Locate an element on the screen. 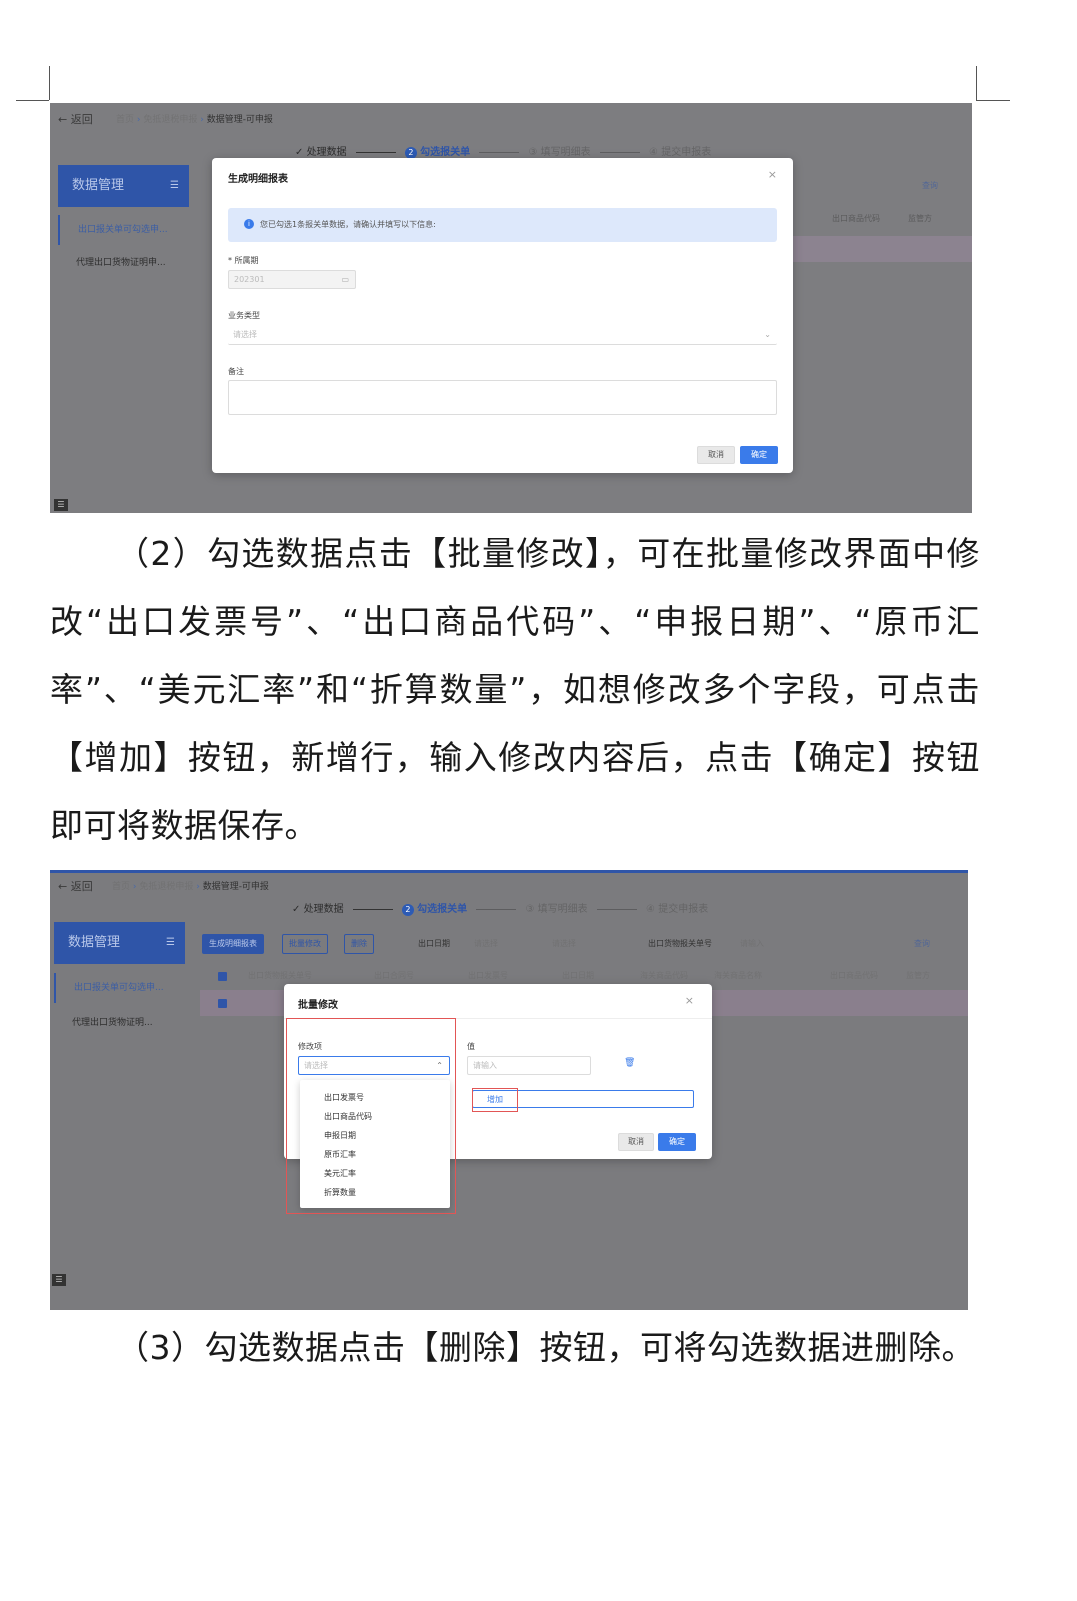  corner-mark-left-h is located at coordinates (32, 100).